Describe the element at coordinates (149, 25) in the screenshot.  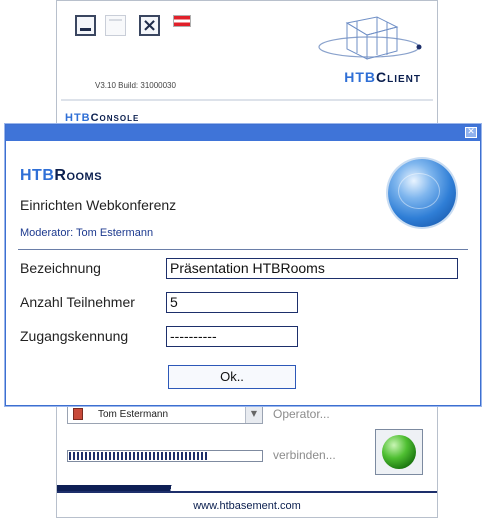
I see `close-button: ×` at that location.